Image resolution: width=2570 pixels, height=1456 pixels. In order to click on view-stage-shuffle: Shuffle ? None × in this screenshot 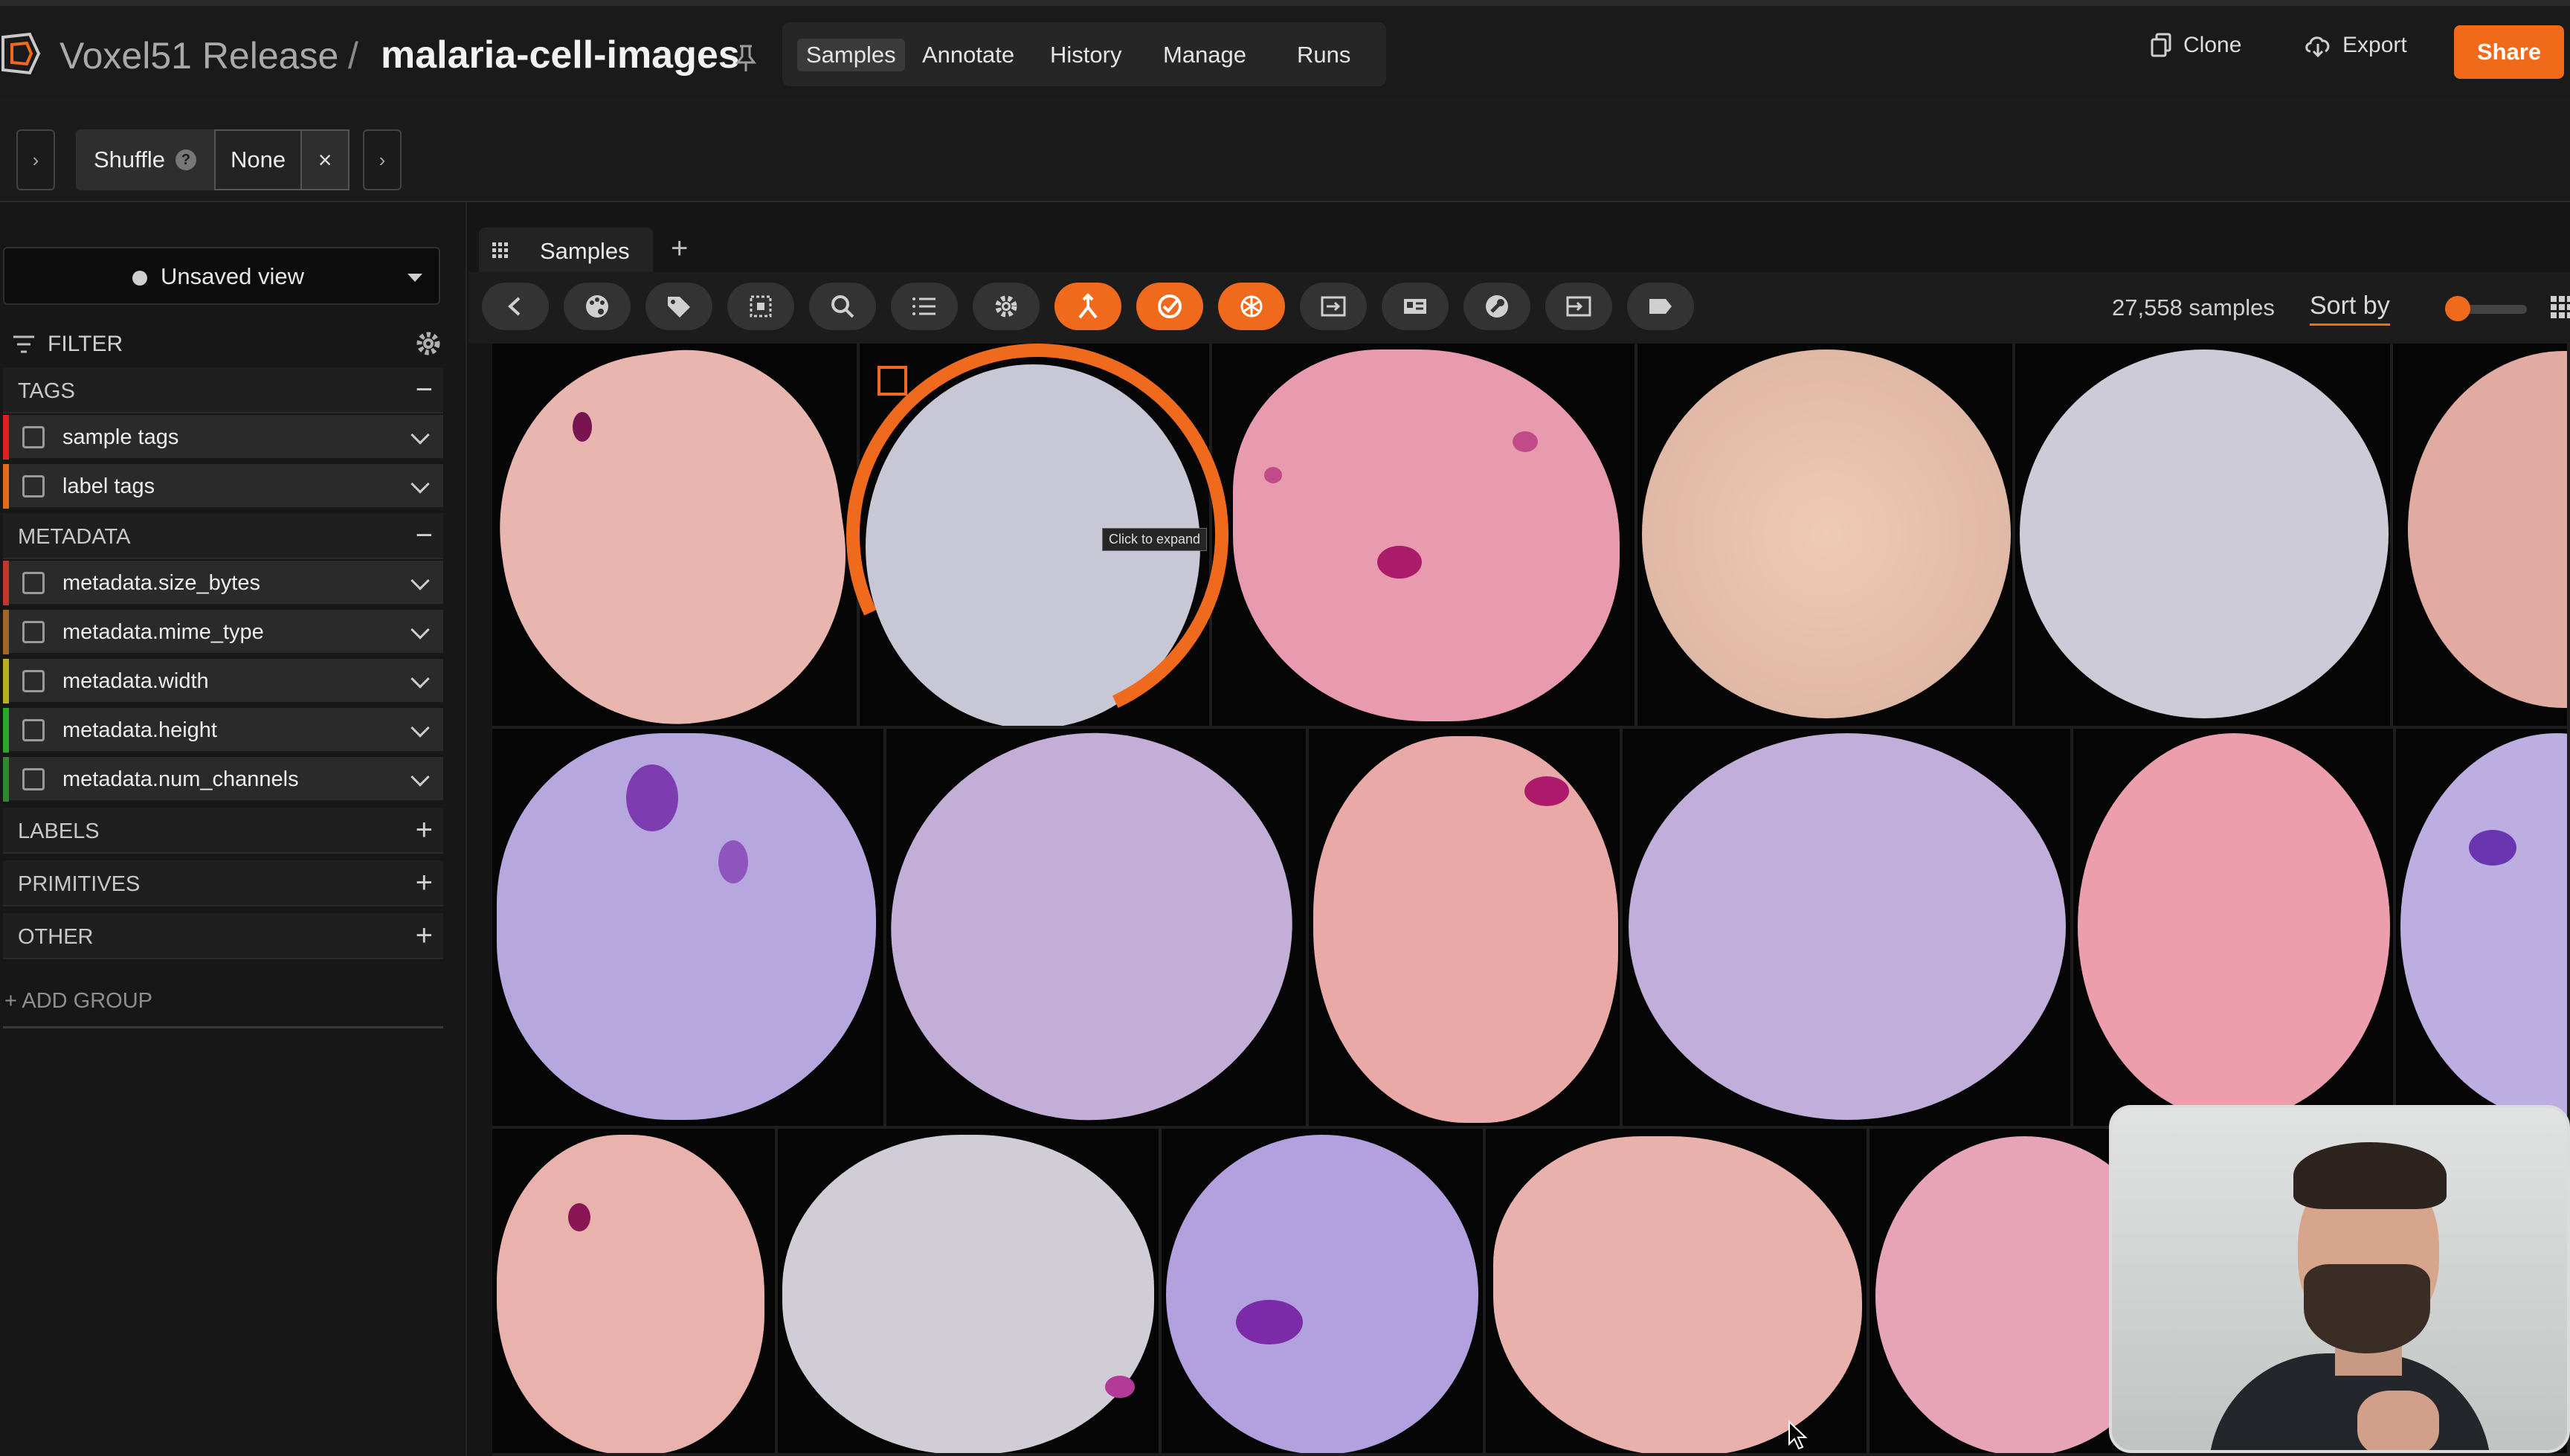, I will do `click(213, 160)`.